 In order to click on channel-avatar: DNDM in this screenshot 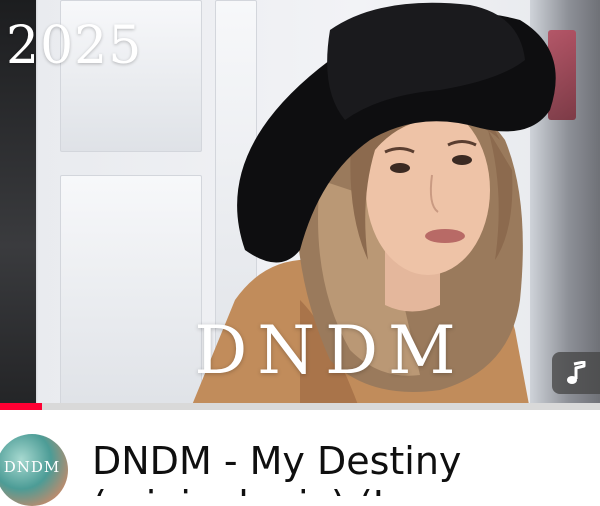, I will do `click(34, 470)`.